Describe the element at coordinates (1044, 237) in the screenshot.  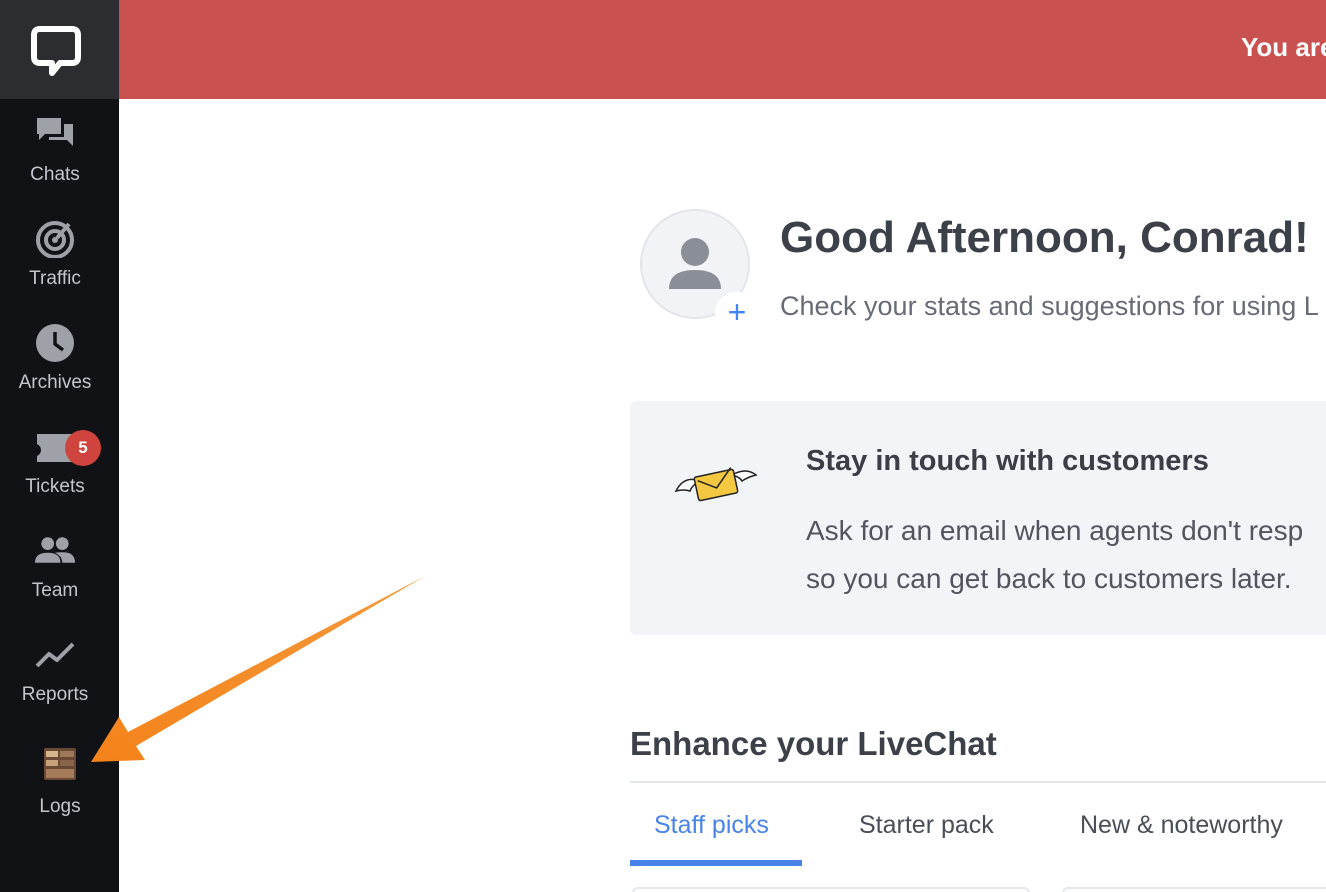
I see `greeting-title: Good Afternoon, Conrad!` at that location.